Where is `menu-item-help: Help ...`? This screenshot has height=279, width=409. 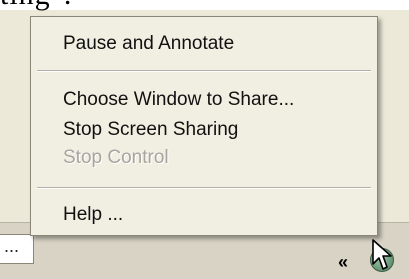
menu-item-help: Help ... is located at coordinates (93, 215).